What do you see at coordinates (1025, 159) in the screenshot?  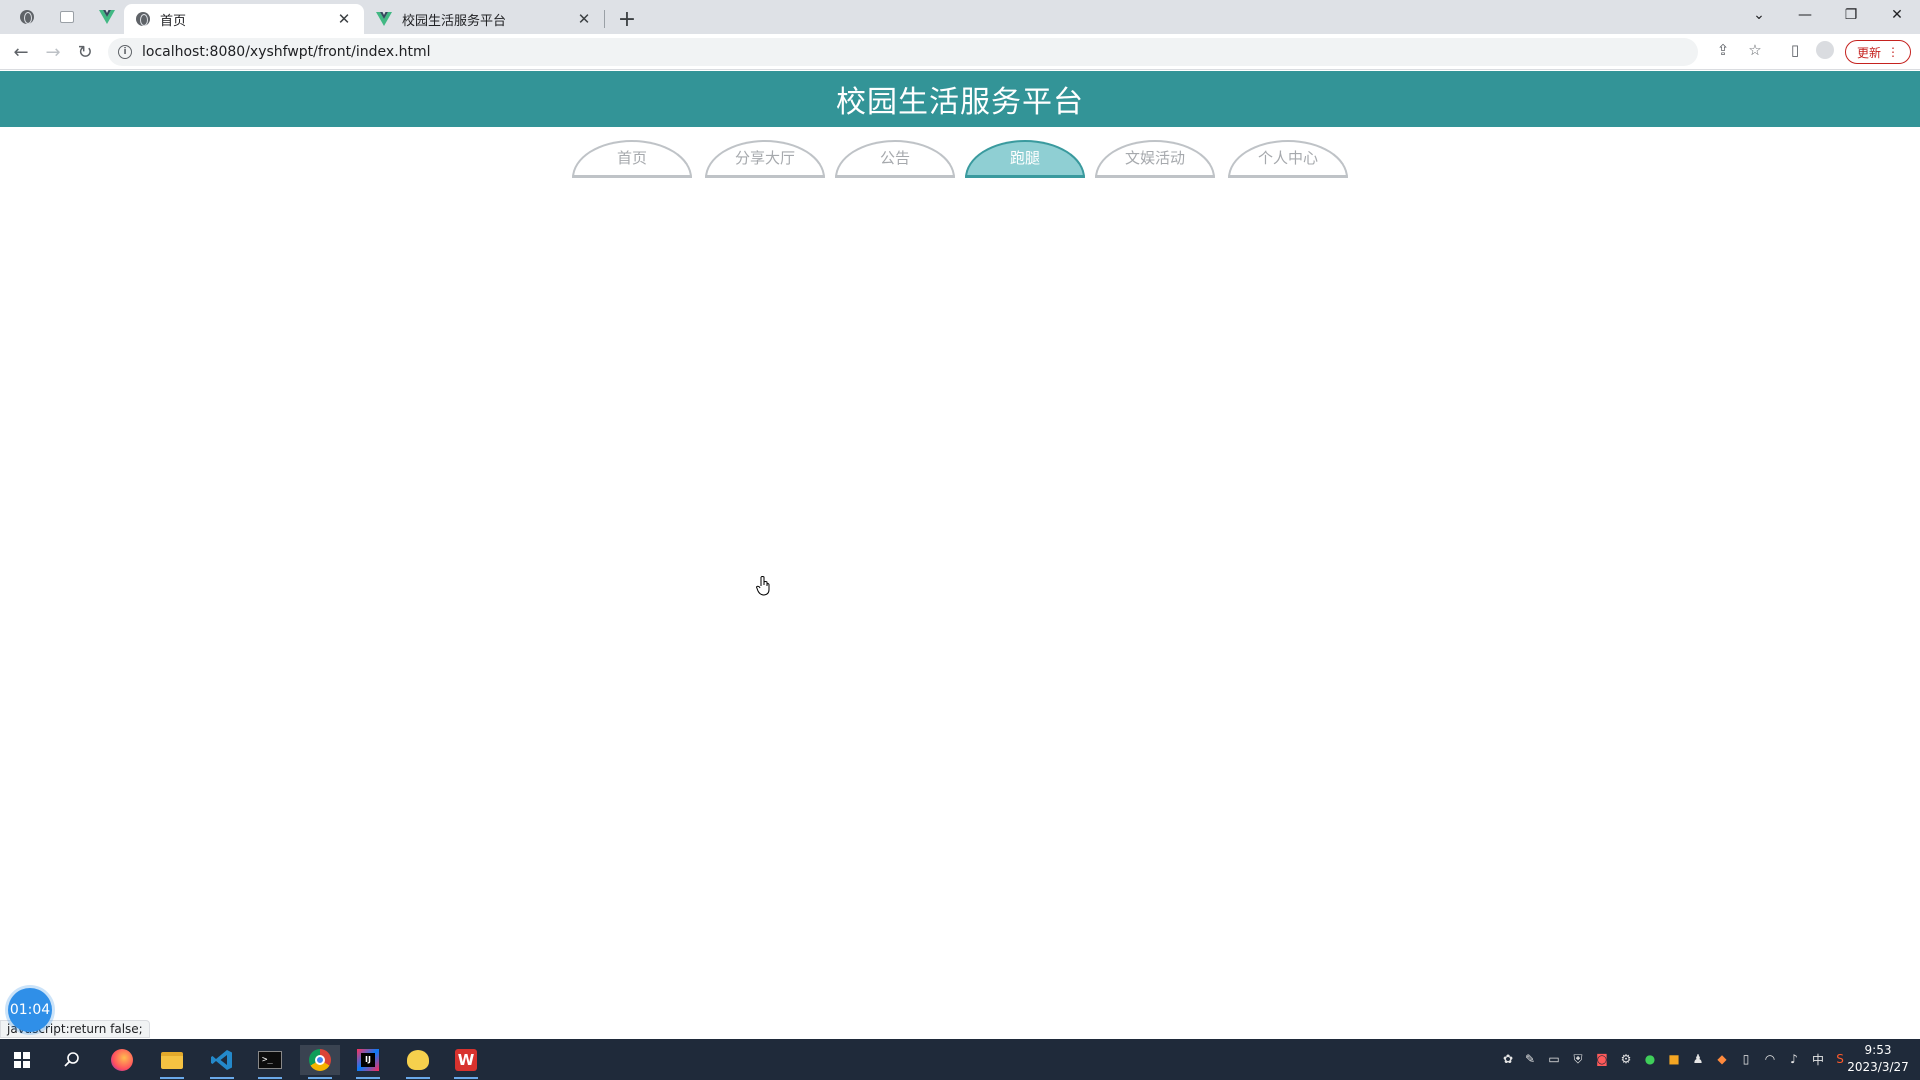 I see `nav-item-errand: 跑腿` at bounding box center [1025, 159].